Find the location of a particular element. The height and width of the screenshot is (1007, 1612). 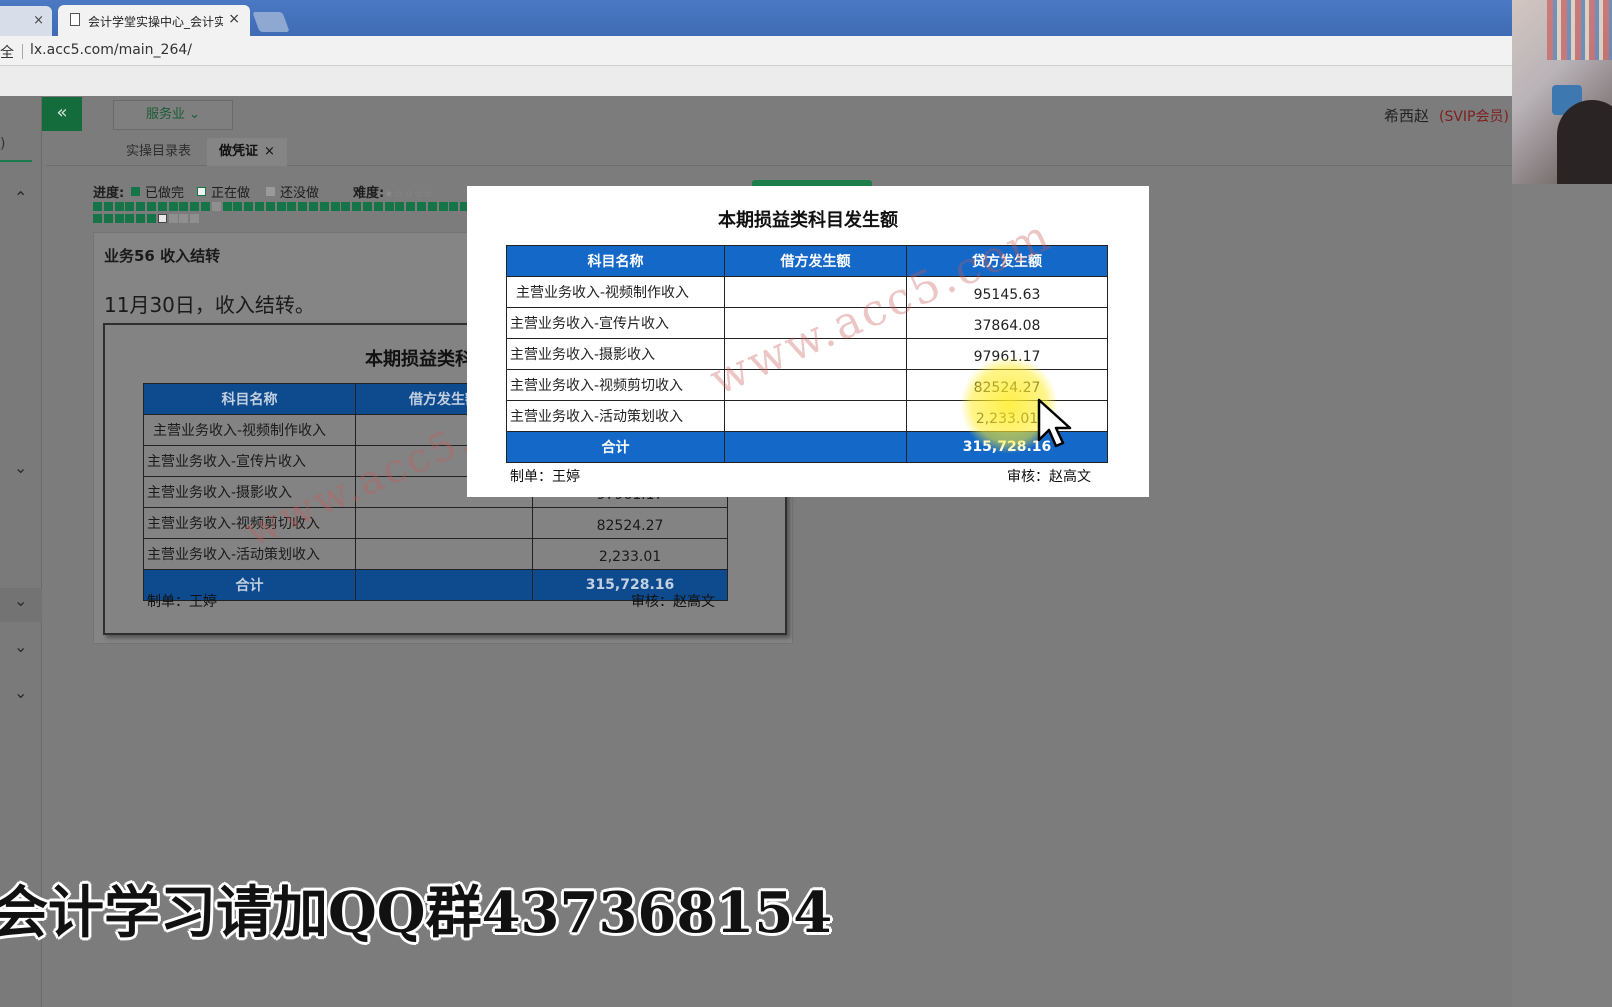

doing-swatch is located at coordinates (201, 191).